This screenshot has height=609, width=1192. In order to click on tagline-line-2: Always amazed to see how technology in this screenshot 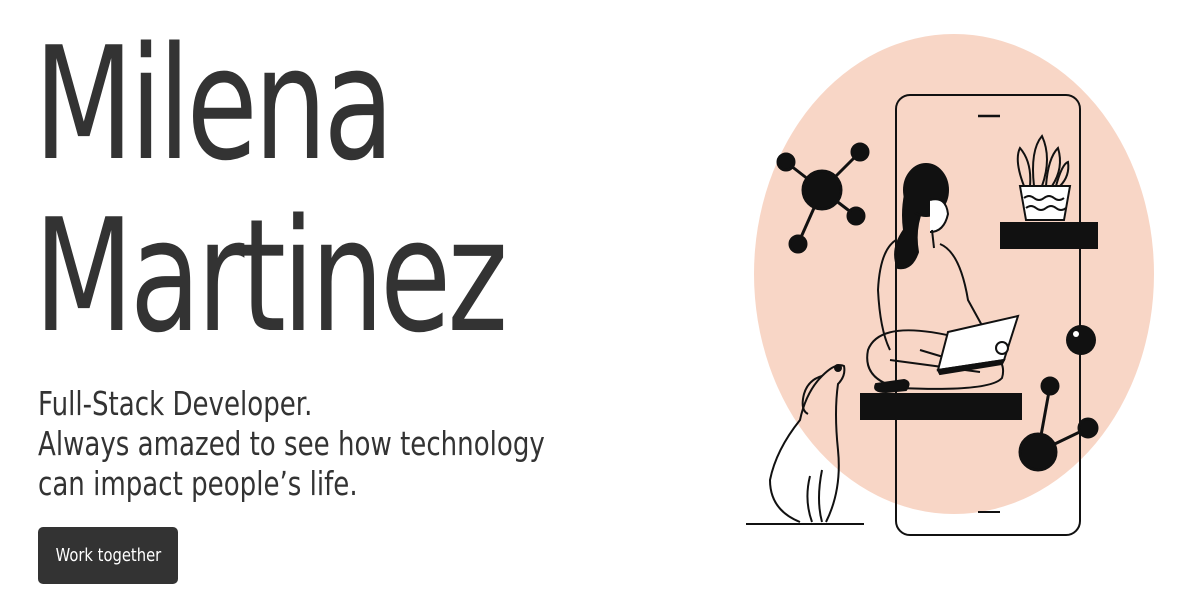, I will do `click(291, 443)`.